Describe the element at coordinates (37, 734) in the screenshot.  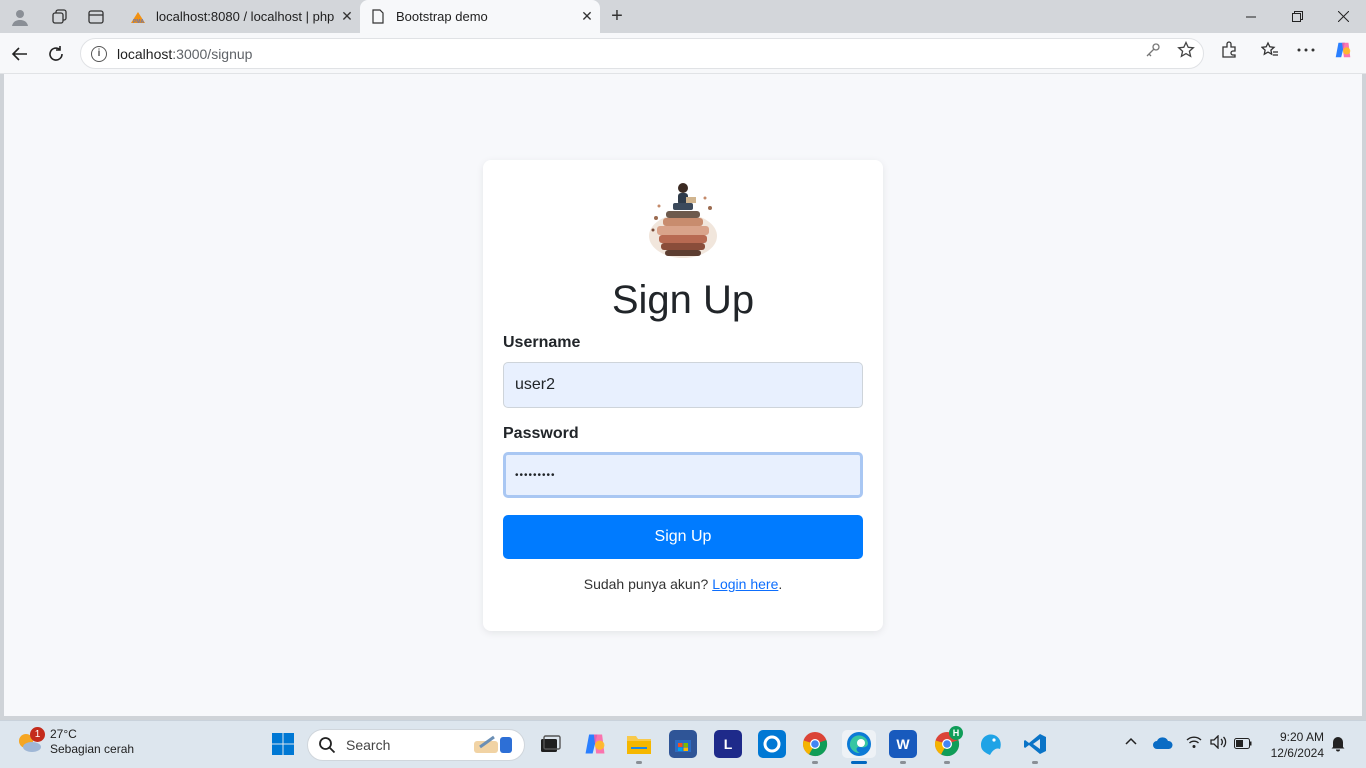
I see `notification-badge: 1` at that location.